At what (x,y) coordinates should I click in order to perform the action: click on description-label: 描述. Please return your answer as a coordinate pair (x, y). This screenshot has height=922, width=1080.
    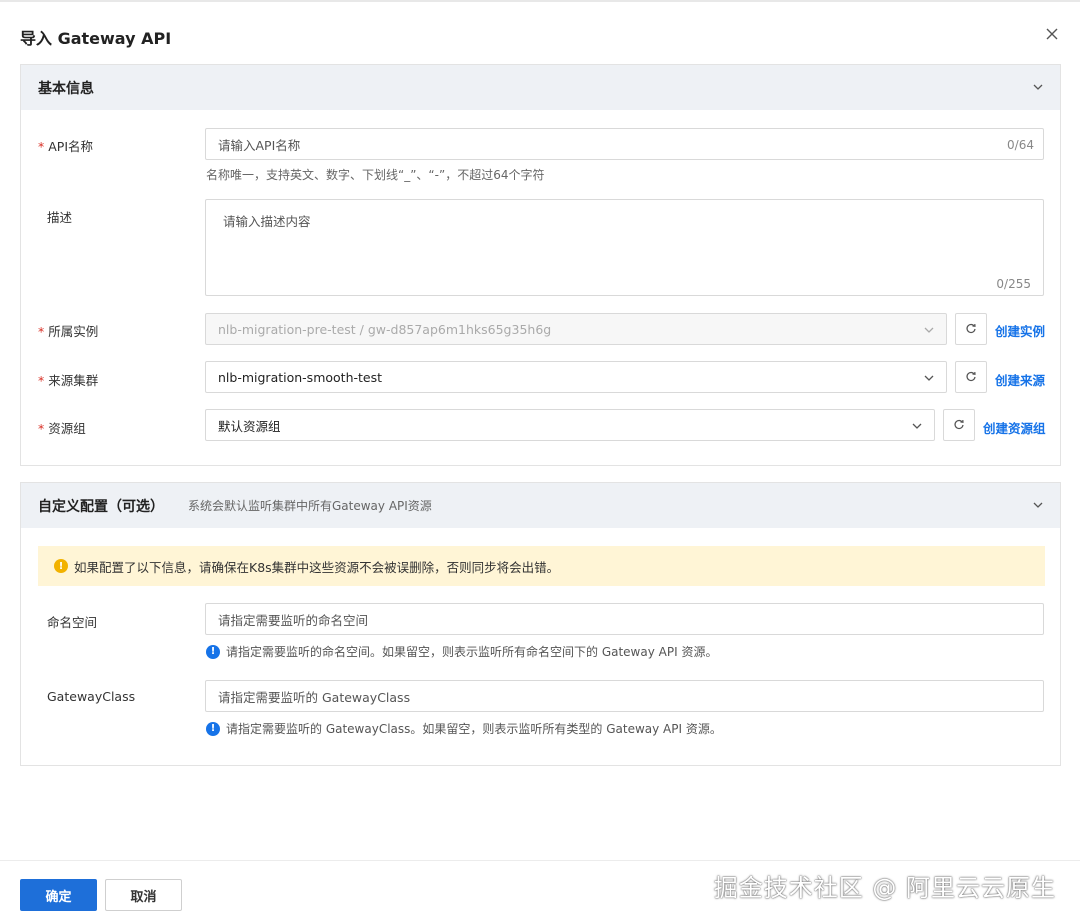
    Looking at the image, I should click on (60, 217).